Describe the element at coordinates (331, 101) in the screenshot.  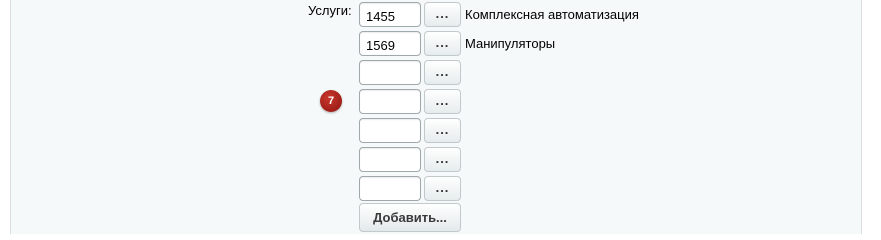
I see `hint-badge: 7` at that location.